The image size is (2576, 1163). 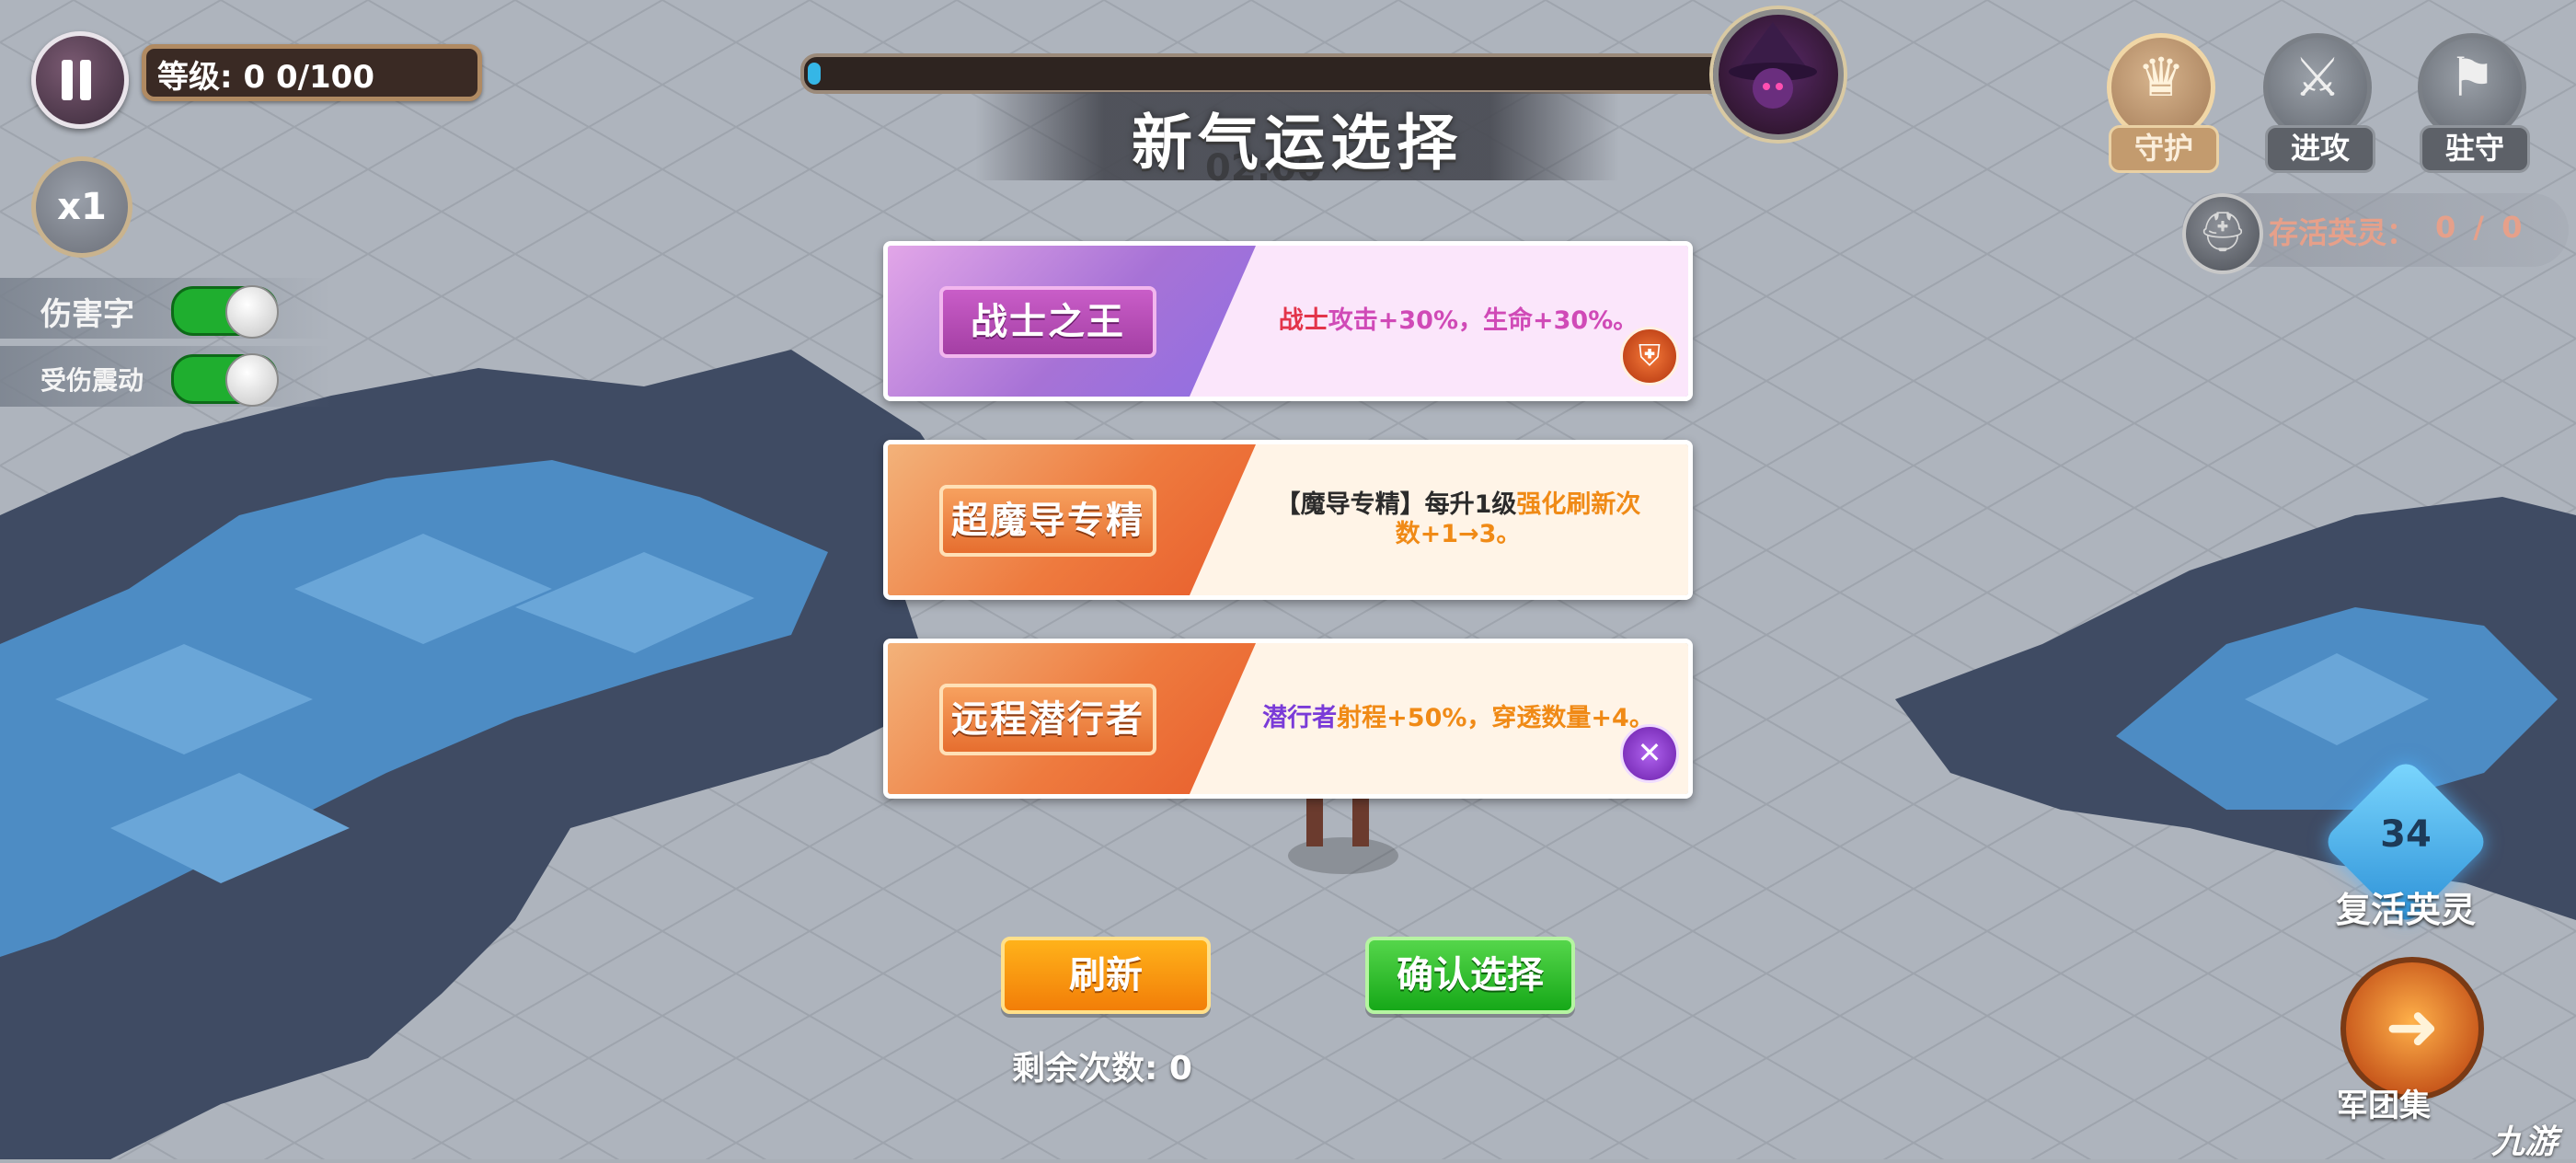 I want to click on rally-arrow-icon: ➜, so click(x=2412, y=1027).